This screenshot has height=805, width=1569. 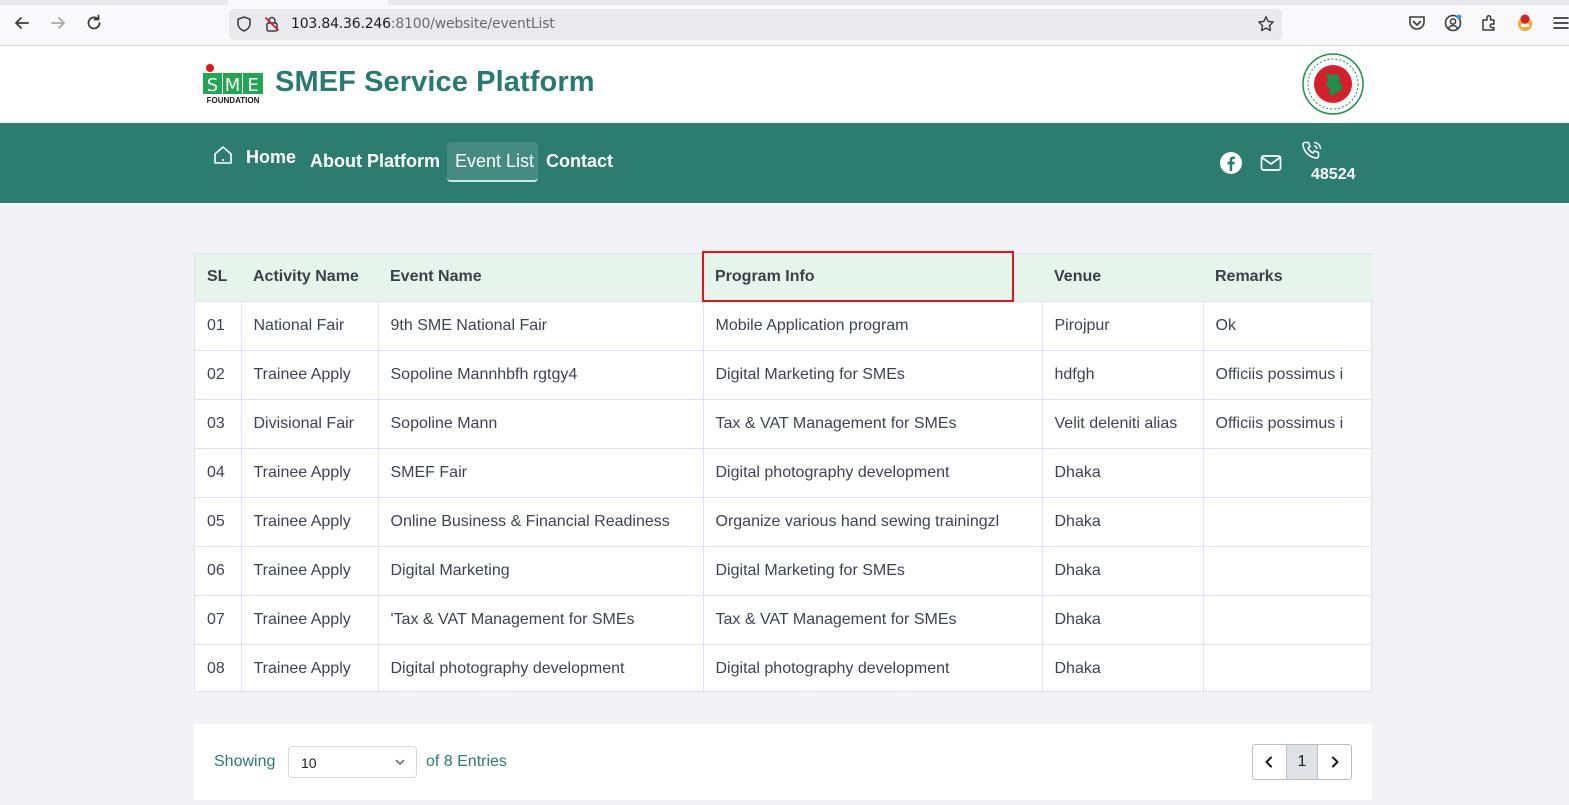 What do you see at coordinates (218, 619) in the screenshot?
I see `cell-sl: 07` at bounding box center [218, 619].